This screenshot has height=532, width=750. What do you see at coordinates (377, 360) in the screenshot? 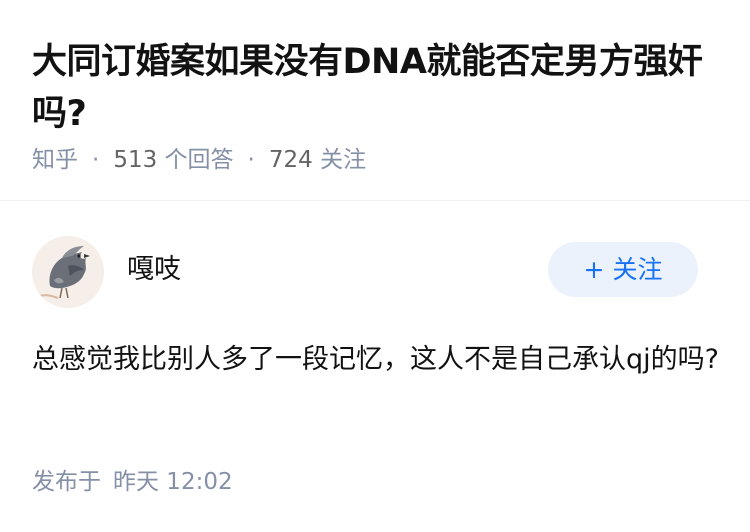
I see `answer-content: 总感觉我比别人多了一段记忆，这人不是自己承认qj的吗?` at bounding box center [377, 360].